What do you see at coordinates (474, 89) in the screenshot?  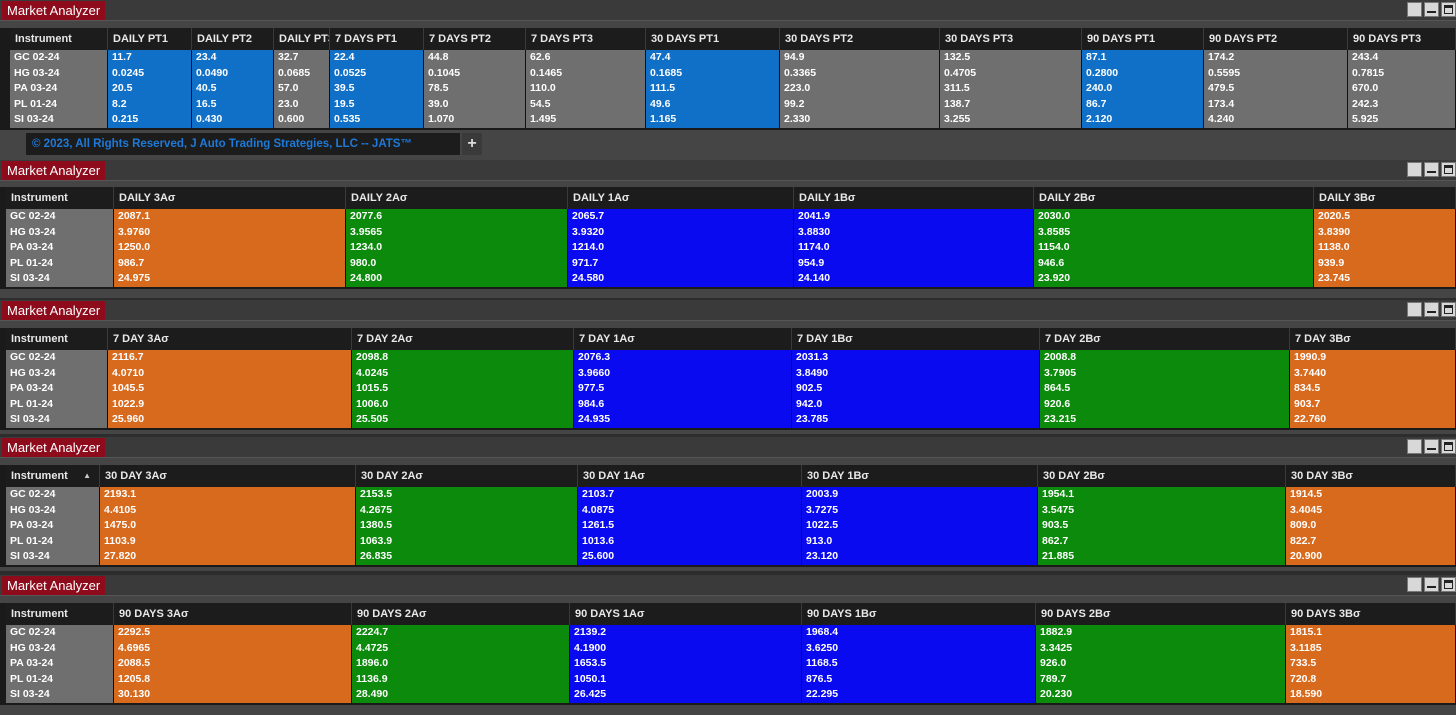 I see `value-cell: 78.5` at bounding box center [474, 89].